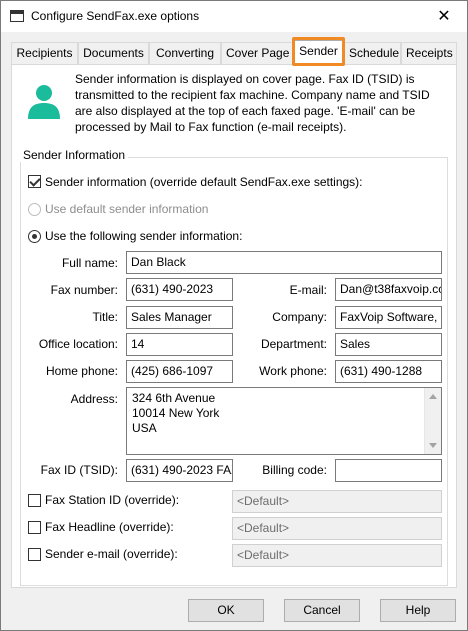  What do you see at coordinates (284, 421) in the screenshot?
I see `address-field: 324 6th Avenue 10014 New York USA` at bounding box center [284, 421].